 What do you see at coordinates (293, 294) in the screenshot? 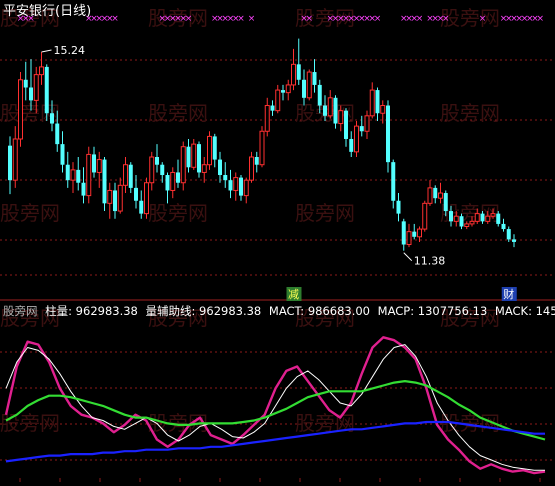
I see `reduce-badge: 减` at bounding box center [293, 294].